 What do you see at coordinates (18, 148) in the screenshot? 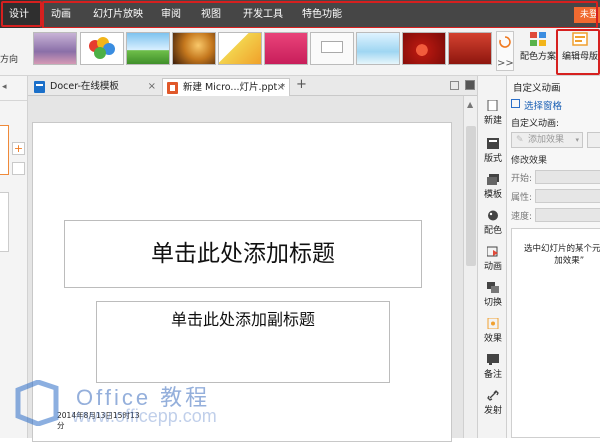
I see `add-slide-icon: +` at bounding box center [18, 148].